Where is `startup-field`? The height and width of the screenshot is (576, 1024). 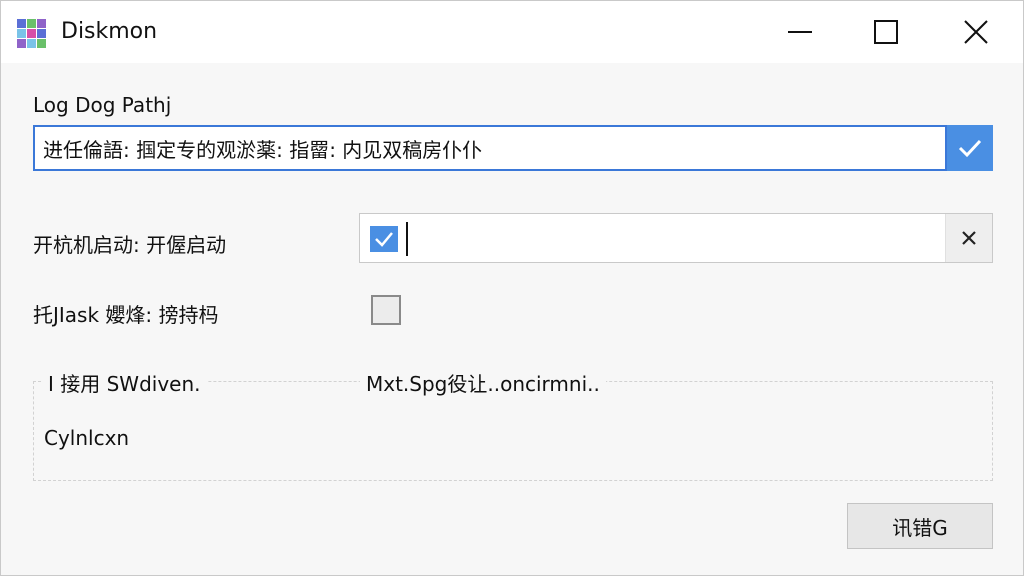 startup-field is located at coordinates (676, 238).